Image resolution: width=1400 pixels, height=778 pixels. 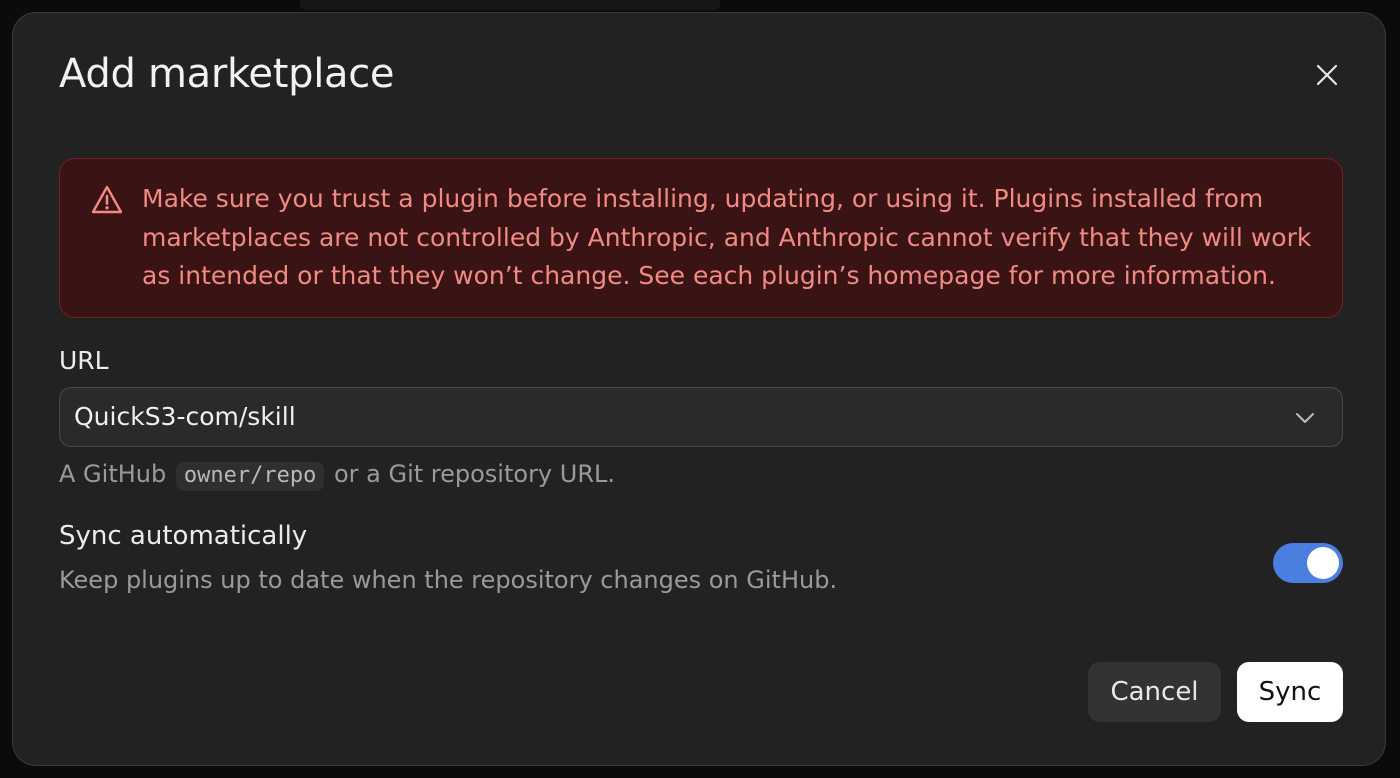 What do you see at coordinates (1305, 418) in the screenshot?
I see `chevron-down-icon` at bounding box center [1305, 418].